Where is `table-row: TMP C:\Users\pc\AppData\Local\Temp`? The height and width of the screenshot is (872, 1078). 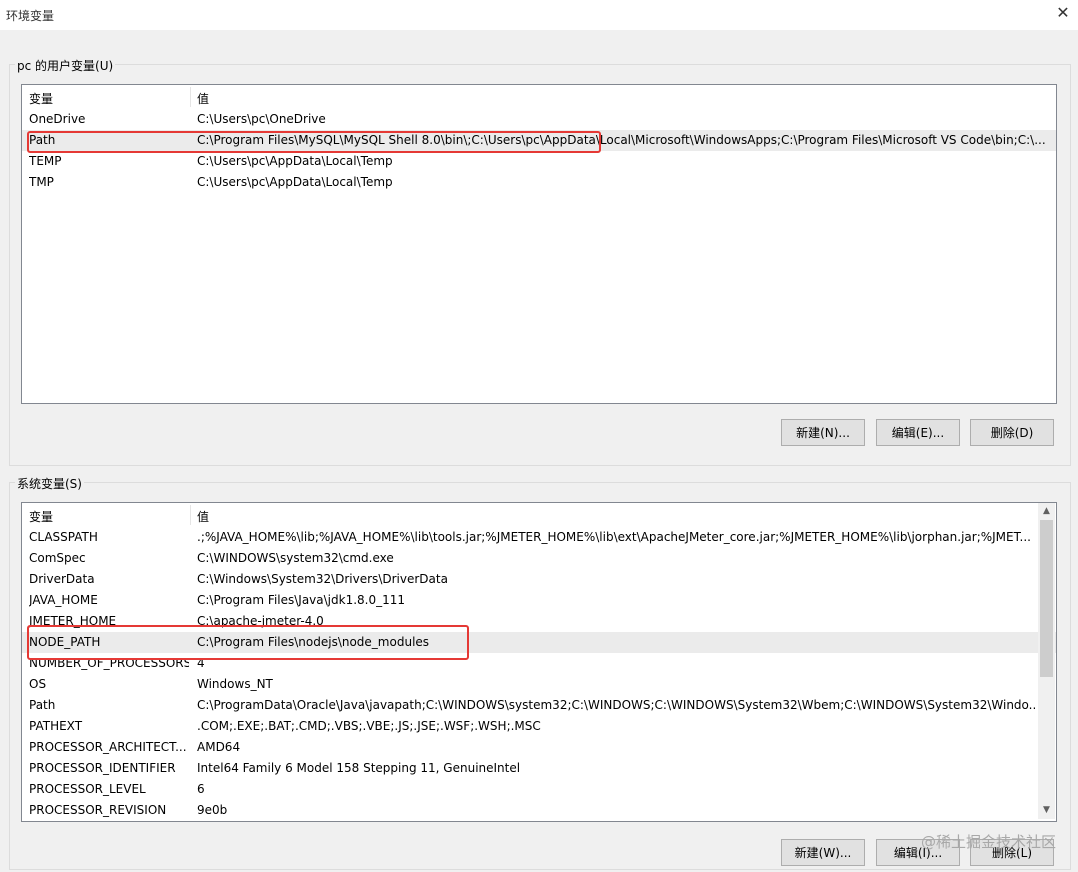
table-row: TMP C:\Users\pc\AppData\Local\Temp is located at coordinates (539, 182).